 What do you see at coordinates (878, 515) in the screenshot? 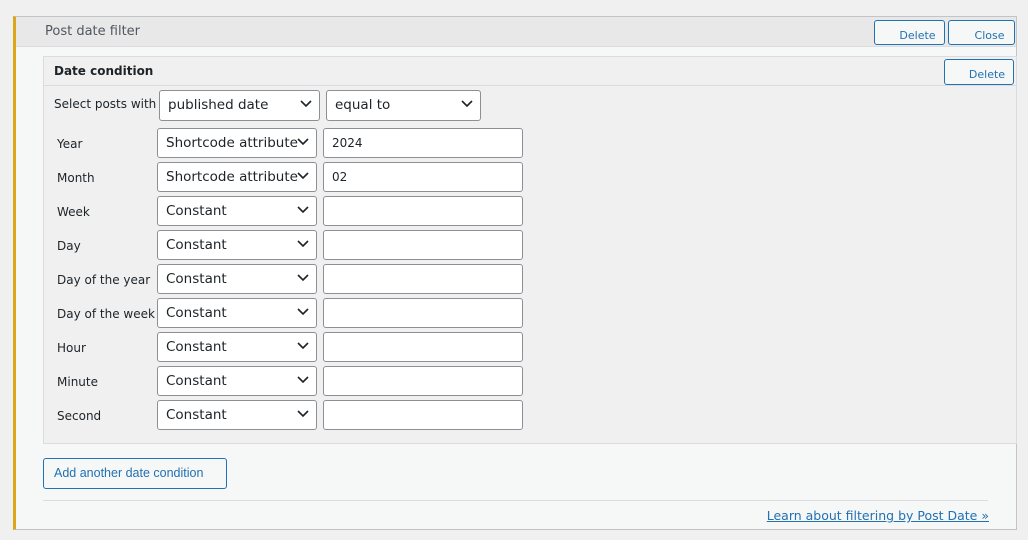
I see `learn-about-filtering-link: Learn about filtering by Post Date »` at bounding box center [878, 515].